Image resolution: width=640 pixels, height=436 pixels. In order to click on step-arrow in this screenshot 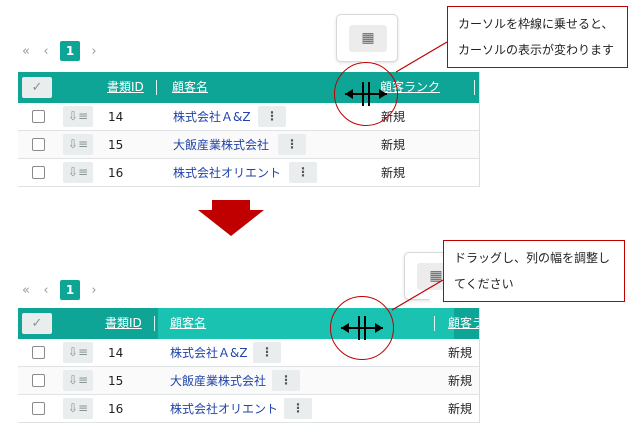, I will do `click(231, 218)`.